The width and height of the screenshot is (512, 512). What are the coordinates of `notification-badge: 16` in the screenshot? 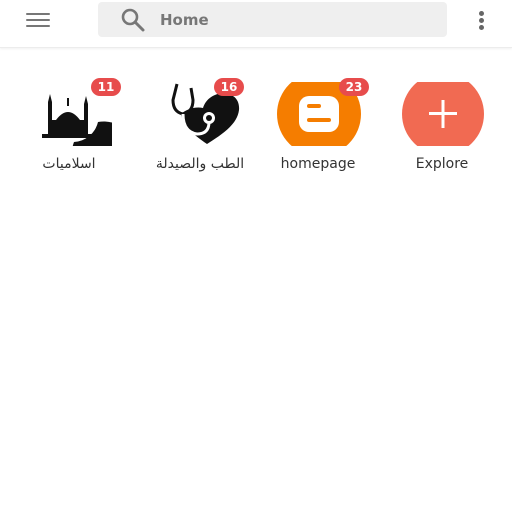 It's located at (229, 87).